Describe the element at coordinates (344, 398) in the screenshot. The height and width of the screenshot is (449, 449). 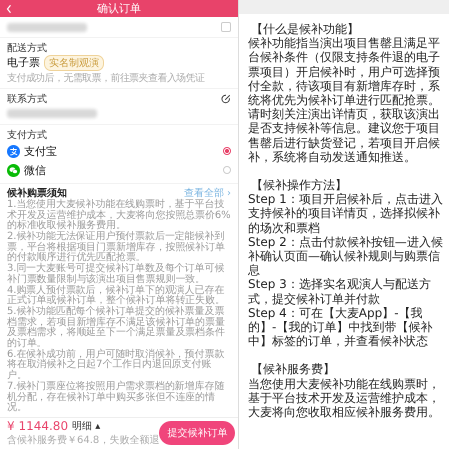
I see `paragraph: 当您使用大麦候补功能在线购票时，基于平台技术开发及运营维护成本，大麦将向您收取相应候补服务费用。` at that location.